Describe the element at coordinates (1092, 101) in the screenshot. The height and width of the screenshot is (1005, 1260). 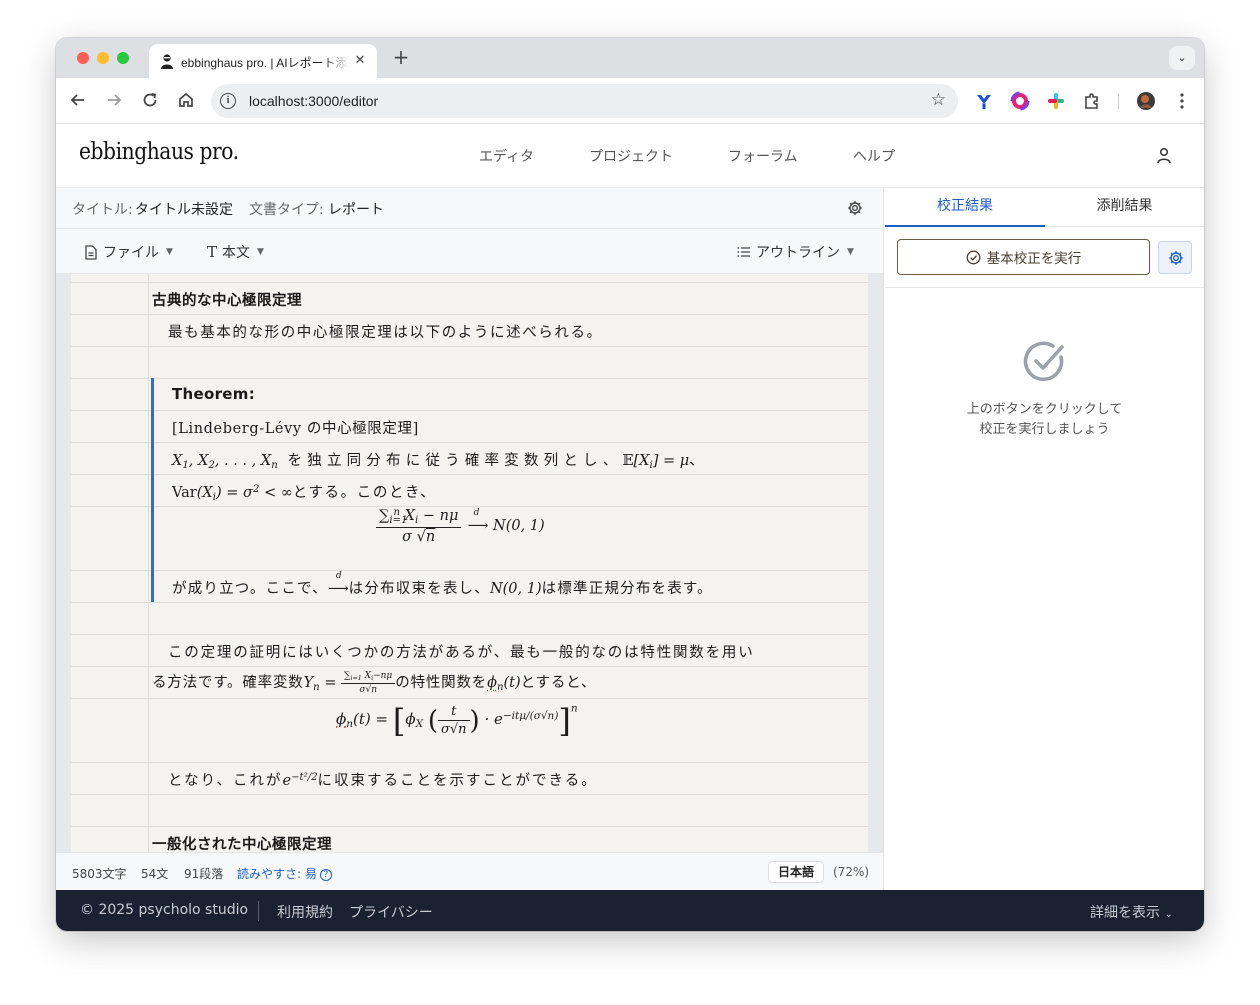
I see `extensions-puzzle-icon` at that location.